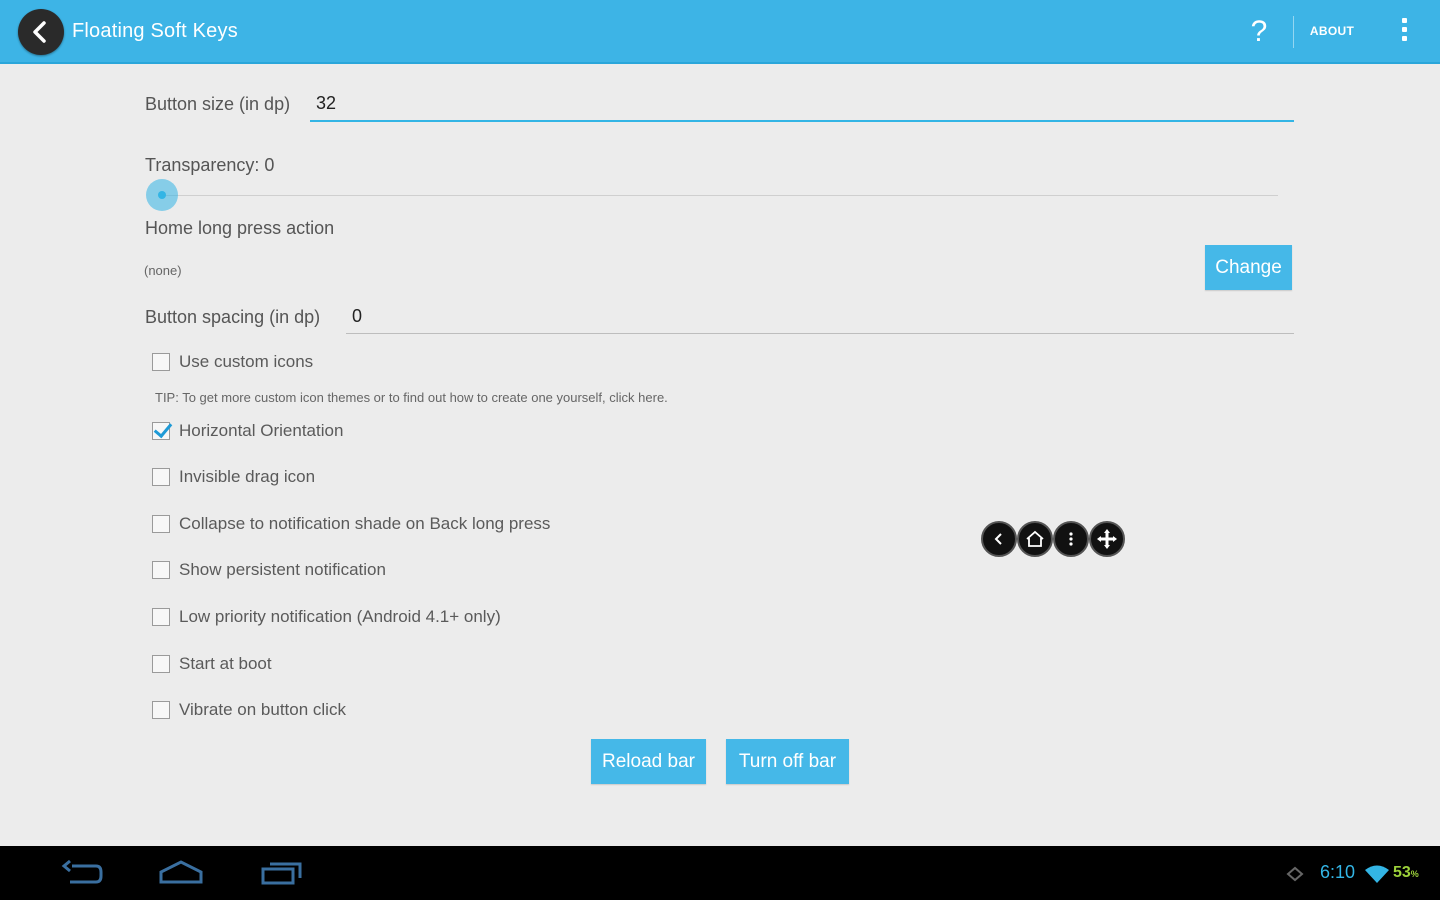 This screenshot has width=1440, height=900. What do you see at coordinates (720, 32) in the screenshot?
I see `action-bar: Floating Soft Keys ? ABOUT` at bounding box center [720, 32].